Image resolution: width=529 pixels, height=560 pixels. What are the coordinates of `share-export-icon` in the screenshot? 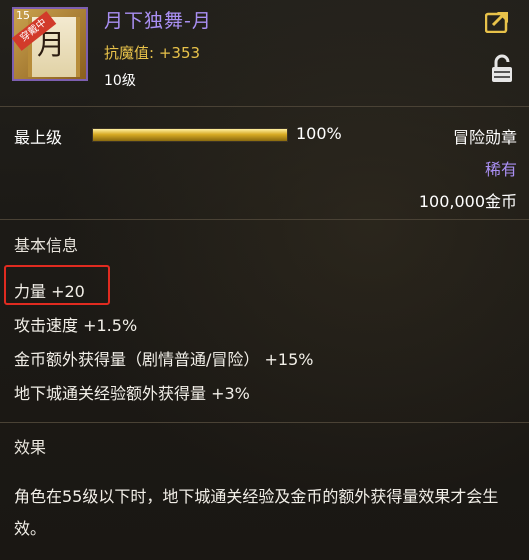 It's located at (498, 21).